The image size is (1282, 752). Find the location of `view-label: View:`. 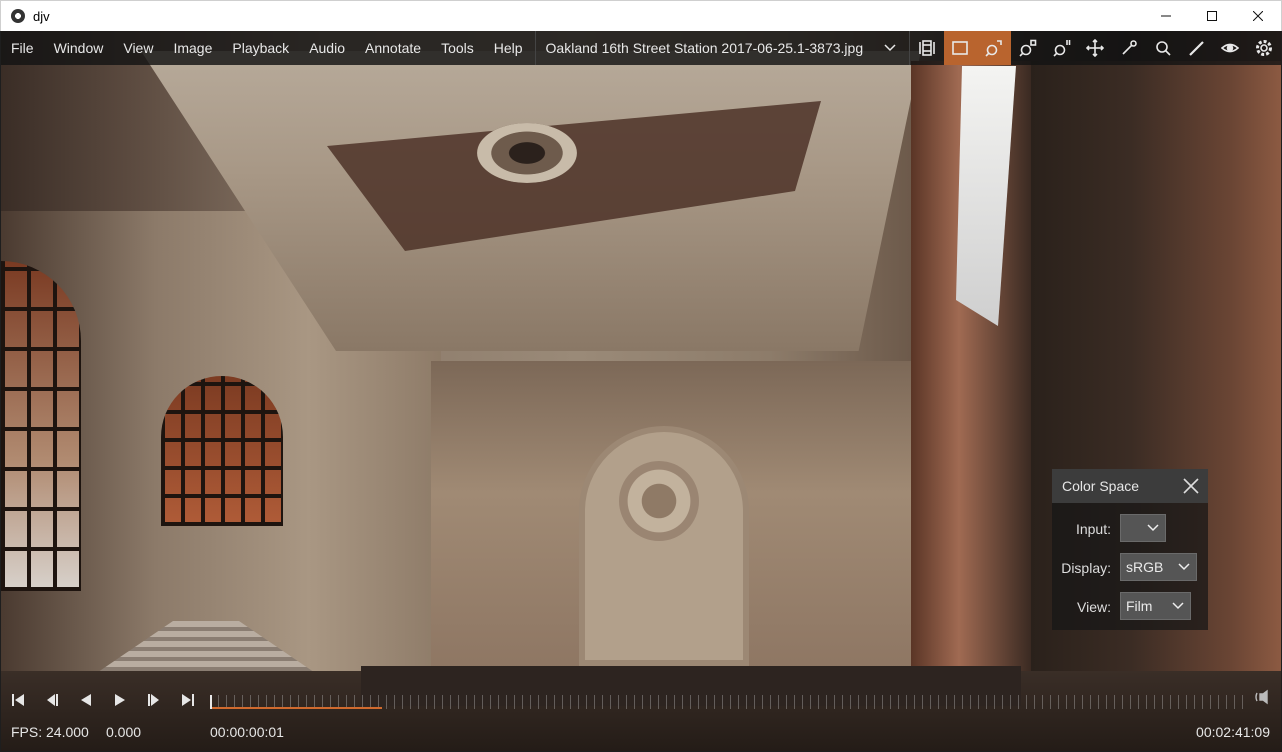

view-label: View: is located at coordinates (1094, 607).